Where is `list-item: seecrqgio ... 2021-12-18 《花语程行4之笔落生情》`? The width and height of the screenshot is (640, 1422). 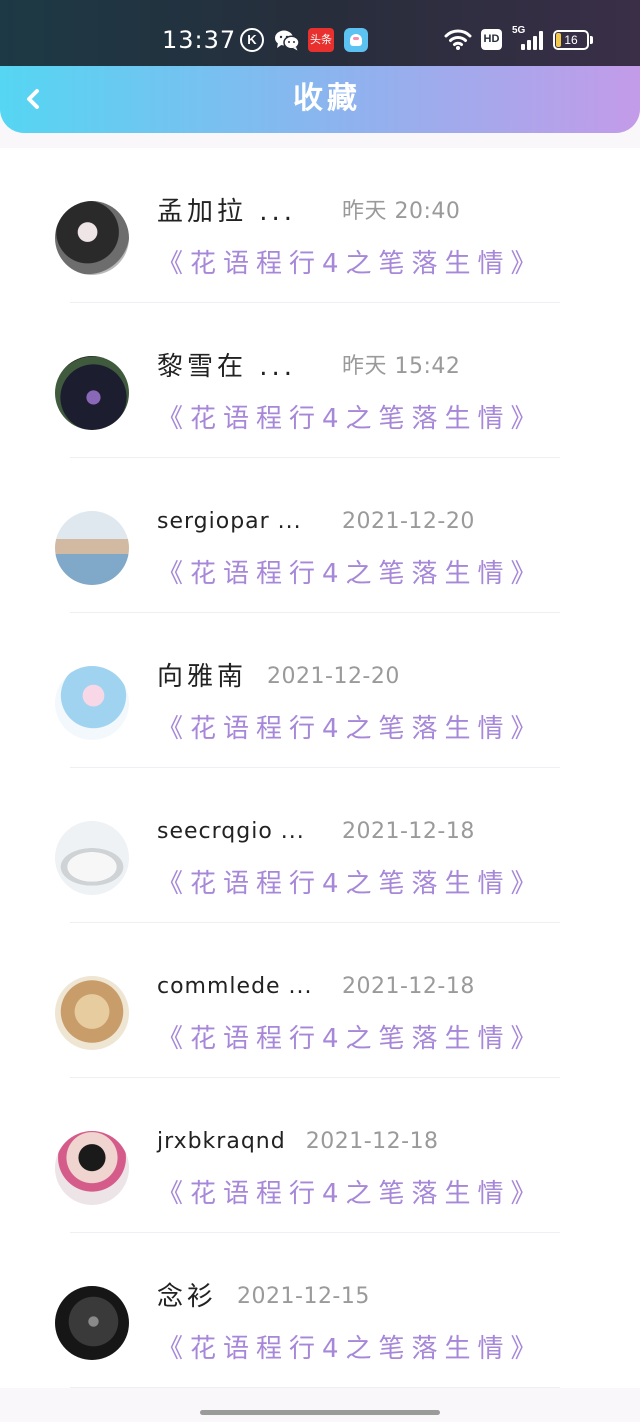 list-item: seecrqgio ... 2021-12-18 《花语程行4之笔落生情》 is located at coordinates (320, 845).